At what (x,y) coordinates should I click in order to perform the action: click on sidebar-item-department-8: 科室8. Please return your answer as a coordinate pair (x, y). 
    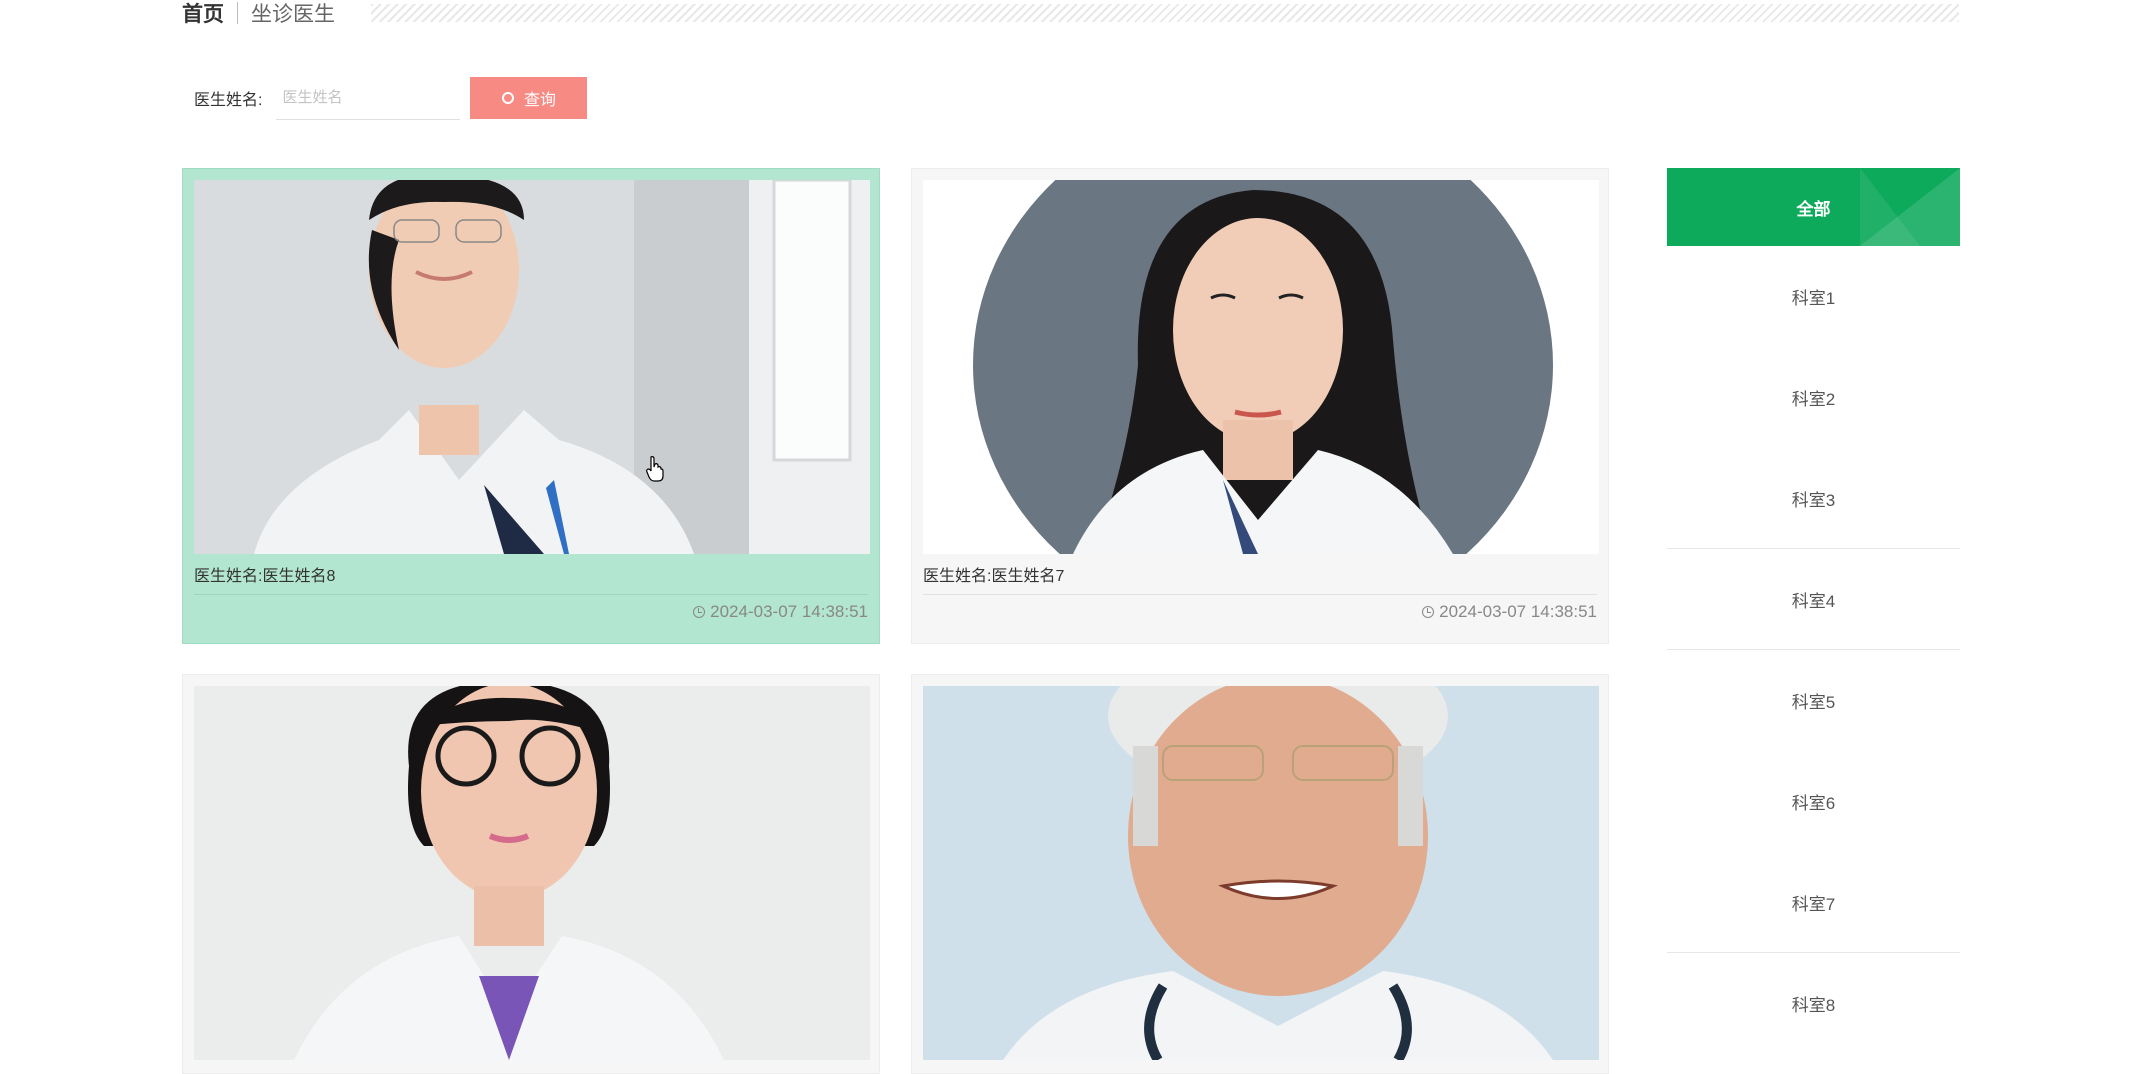
    Looking at the image, I should click on (1813, 1003).